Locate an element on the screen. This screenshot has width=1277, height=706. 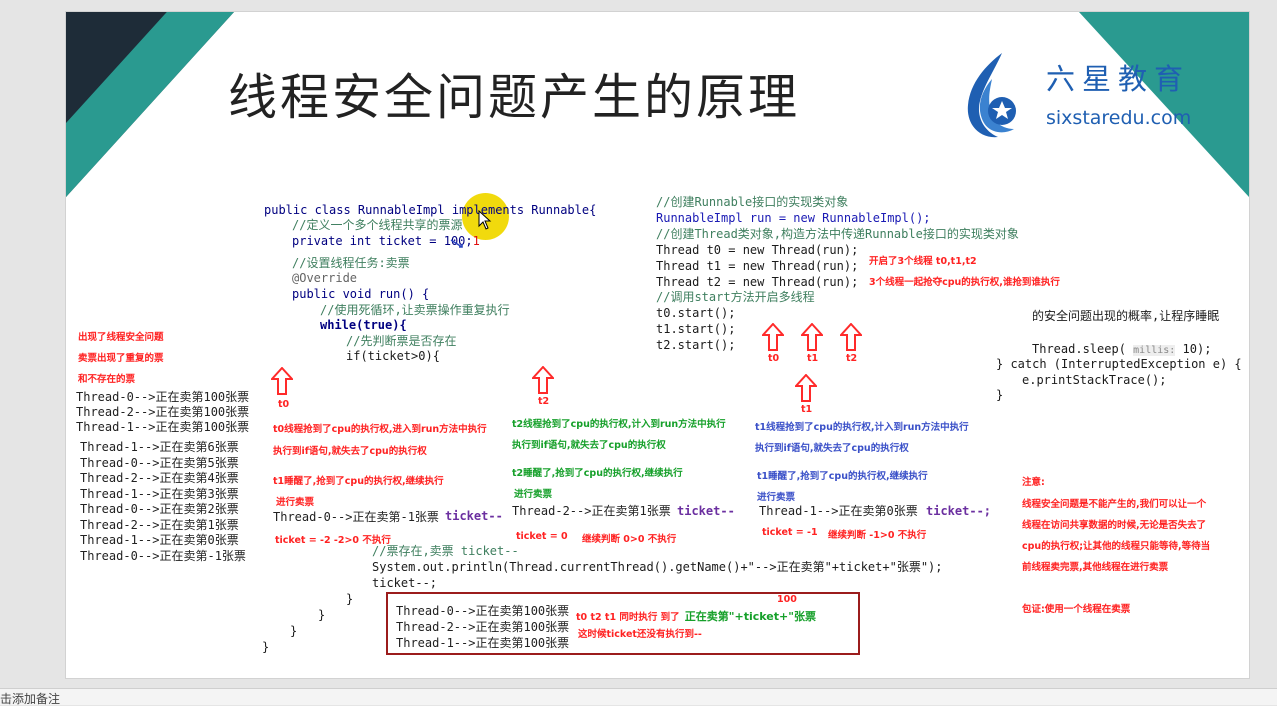
notes-placeholder: 击添加备注 is located at coordinates (30, 699).